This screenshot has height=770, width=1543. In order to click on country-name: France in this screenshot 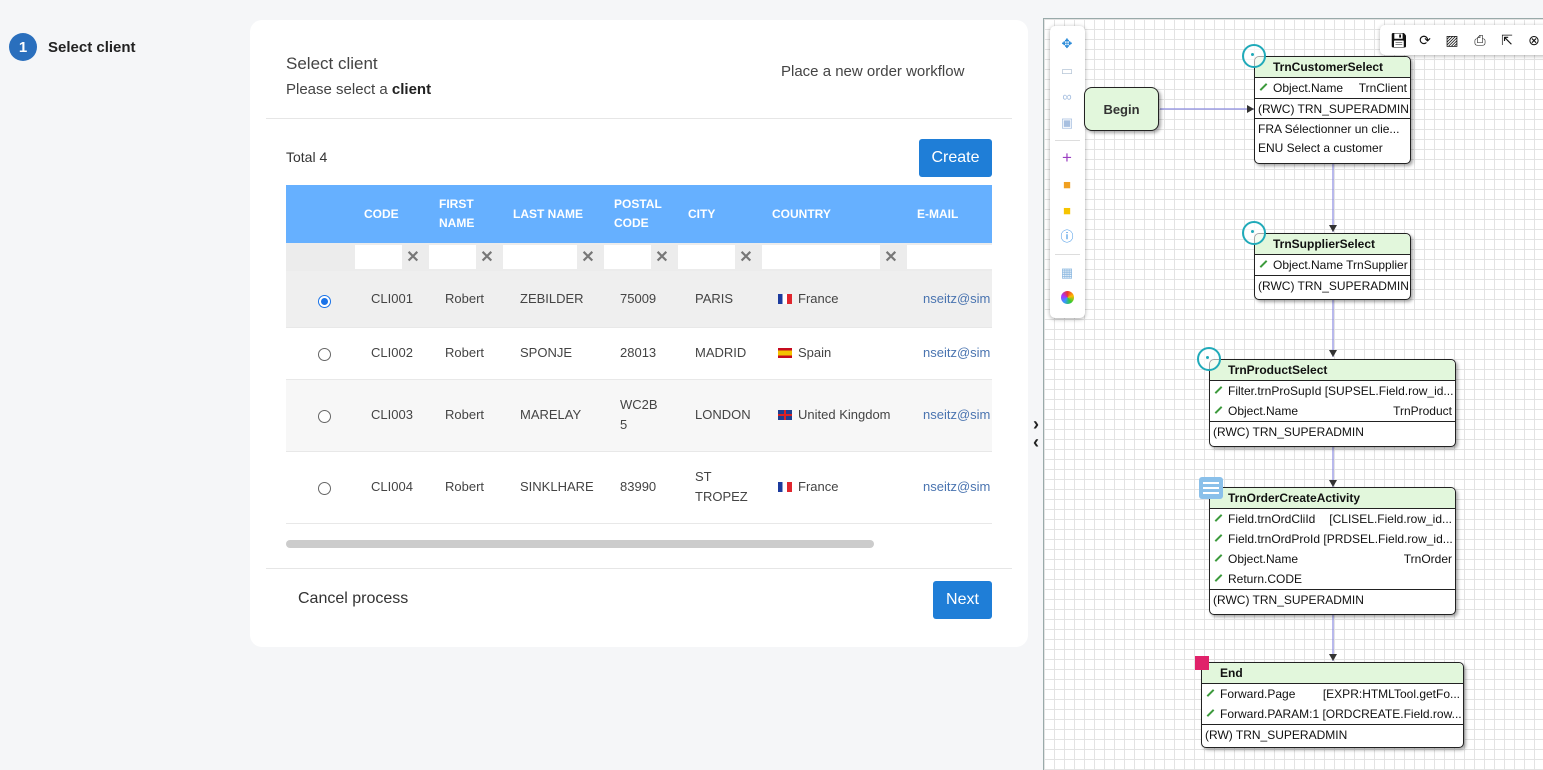, I will do `click(818, 486)`.